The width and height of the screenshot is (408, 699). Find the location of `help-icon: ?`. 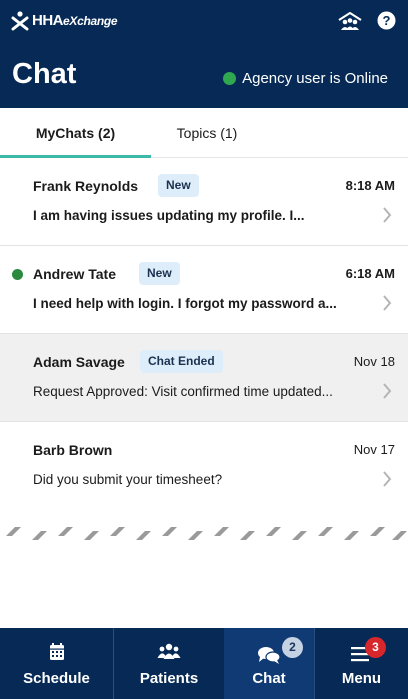

help-icon: ? is located at coordinates (386, 21).